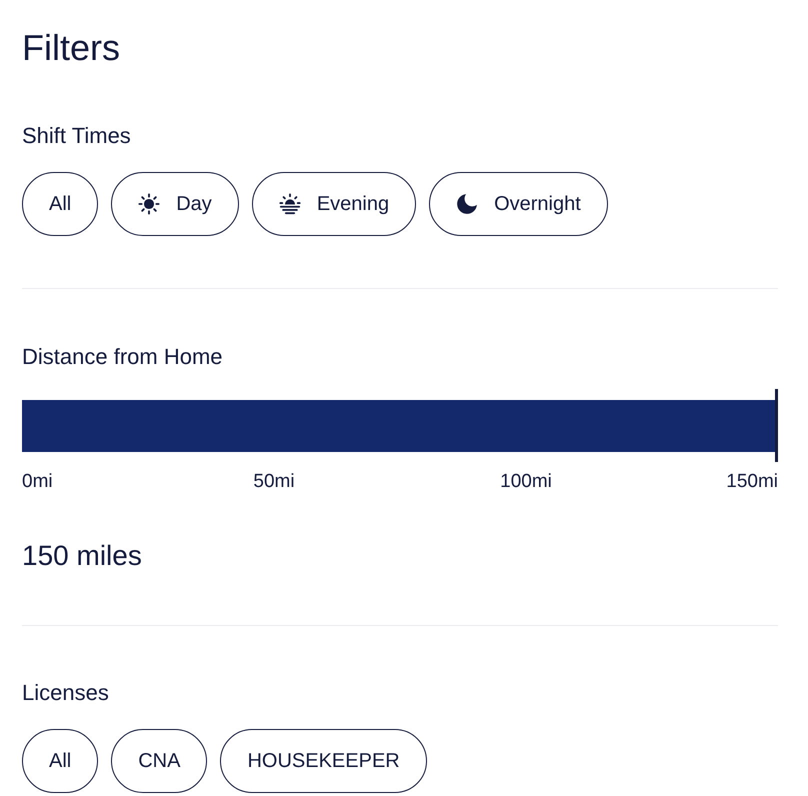 The image size is (808, 796). What do you see at coordinates (175, 204) in the screenshot?
I see `filter-chip: Day` at bounding box center [175, 204].